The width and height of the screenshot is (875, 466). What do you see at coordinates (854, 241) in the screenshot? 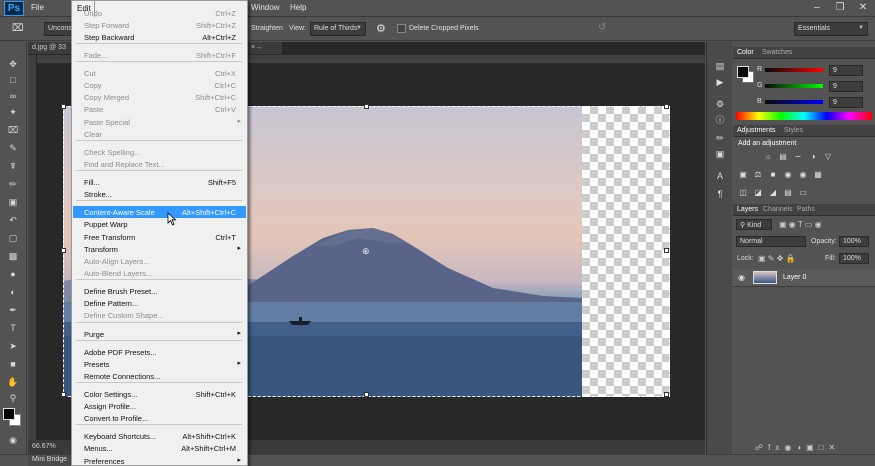
I see `opacity-field: 100%` at bounding box center [854, 241].